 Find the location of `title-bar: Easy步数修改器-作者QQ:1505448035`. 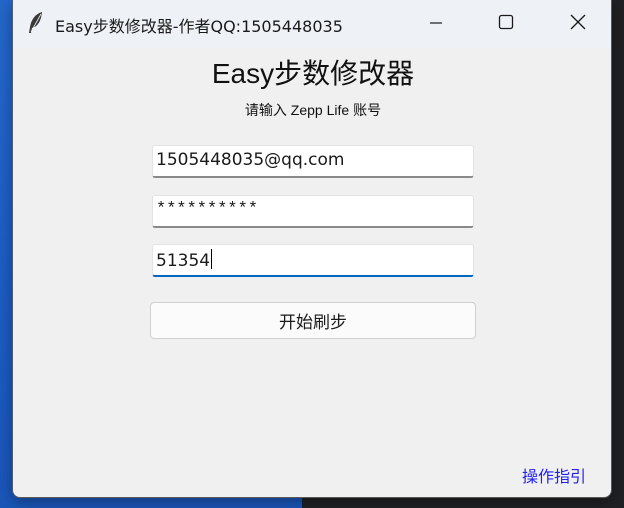

title-bar: Easy步数修改器-作者QQ:1505448035 is located at coordinates (312, 24).